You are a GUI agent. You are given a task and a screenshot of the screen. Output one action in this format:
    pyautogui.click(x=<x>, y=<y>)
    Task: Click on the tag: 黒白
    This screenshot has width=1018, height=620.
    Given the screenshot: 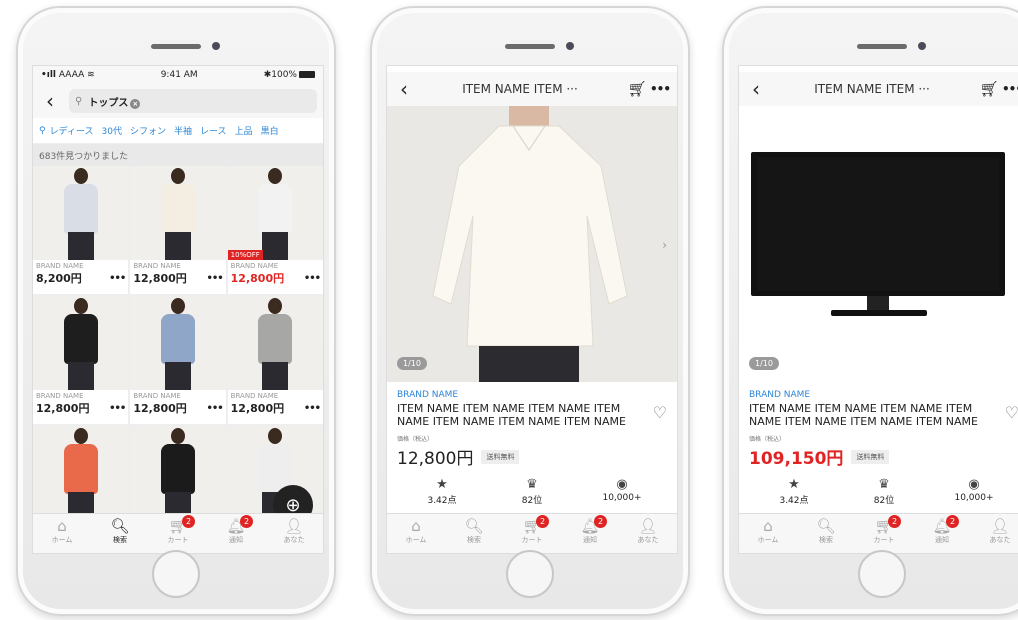 What is the action you would take?
    pyautogui.click(x=270, y=130)
    